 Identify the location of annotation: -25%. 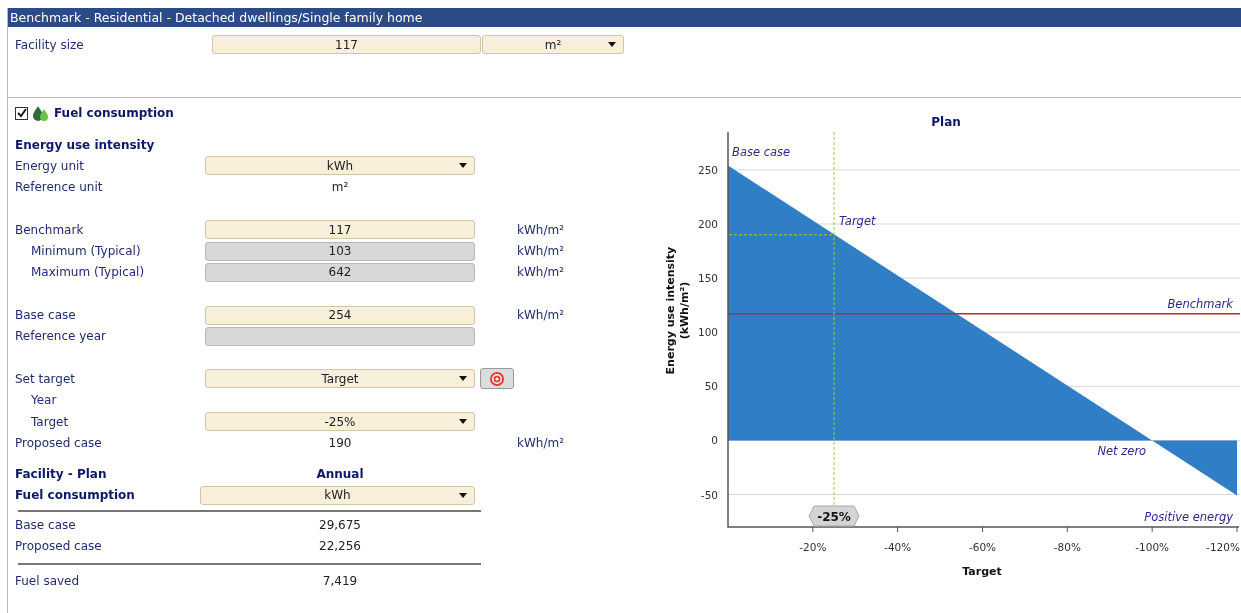
(834, 517).